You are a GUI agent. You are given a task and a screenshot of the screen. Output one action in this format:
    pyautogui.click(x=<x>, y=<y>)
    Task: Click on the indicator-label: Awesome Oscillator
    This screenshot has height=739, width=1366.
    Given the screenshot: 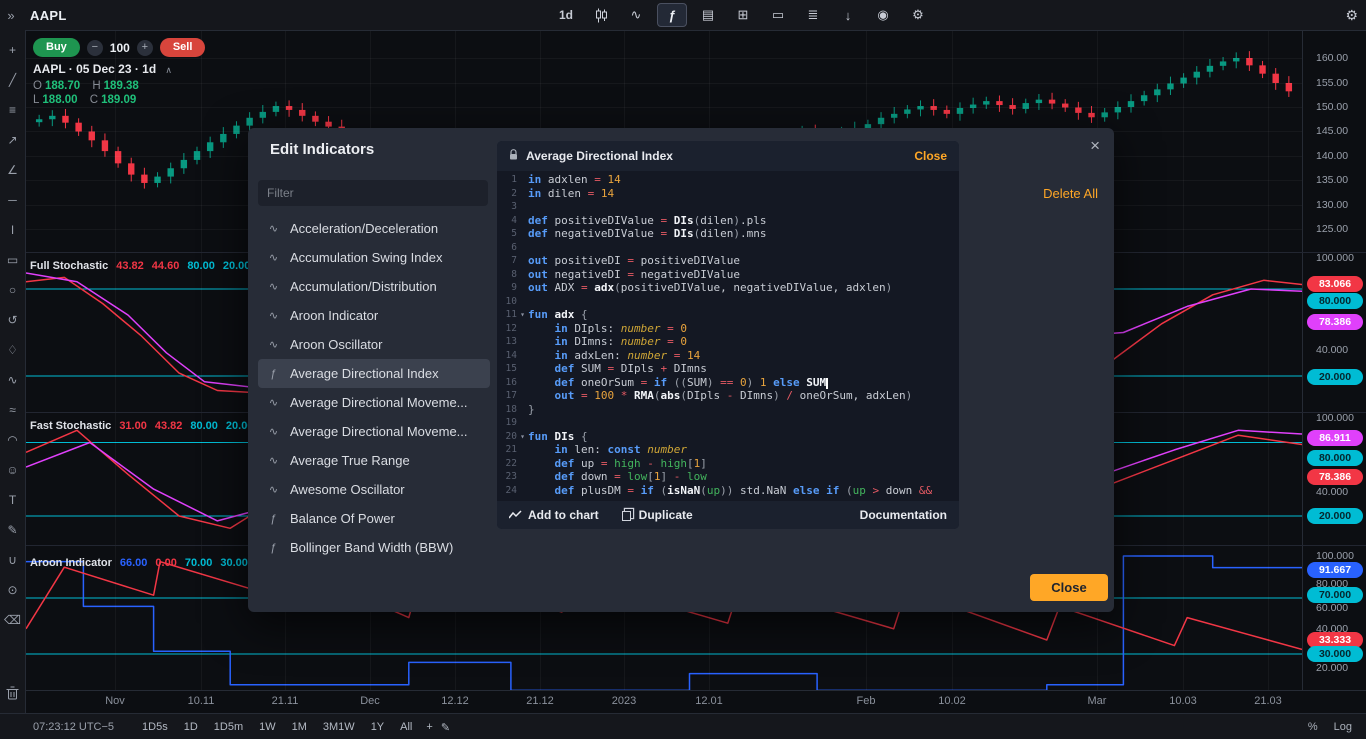 What is the action you would take?
    pyautogui.click(x=347, y=489)
    